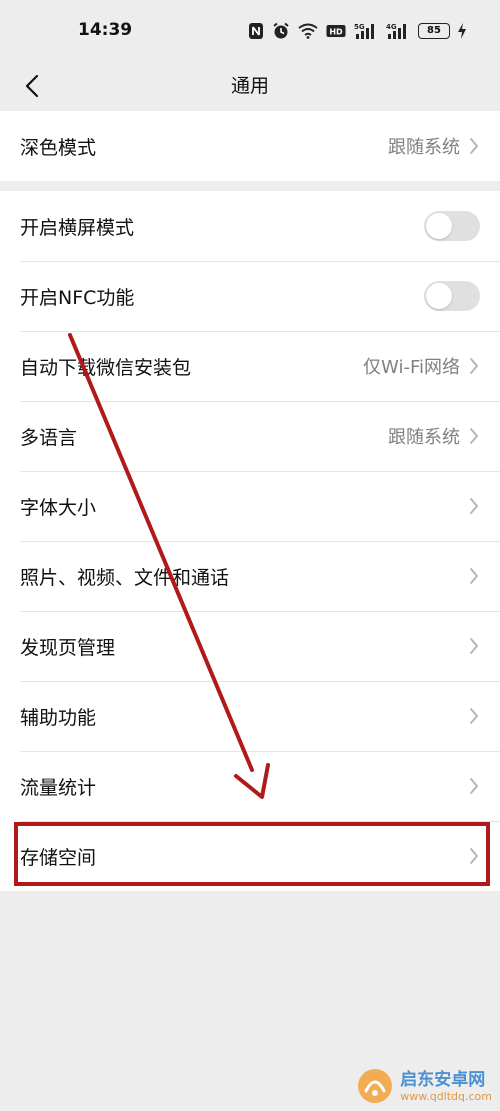  What do you see at coordinates (77, 297) in the screenshot?
I see `settings-item-label: 开启NFC功能` at bounding box center [77, 297].